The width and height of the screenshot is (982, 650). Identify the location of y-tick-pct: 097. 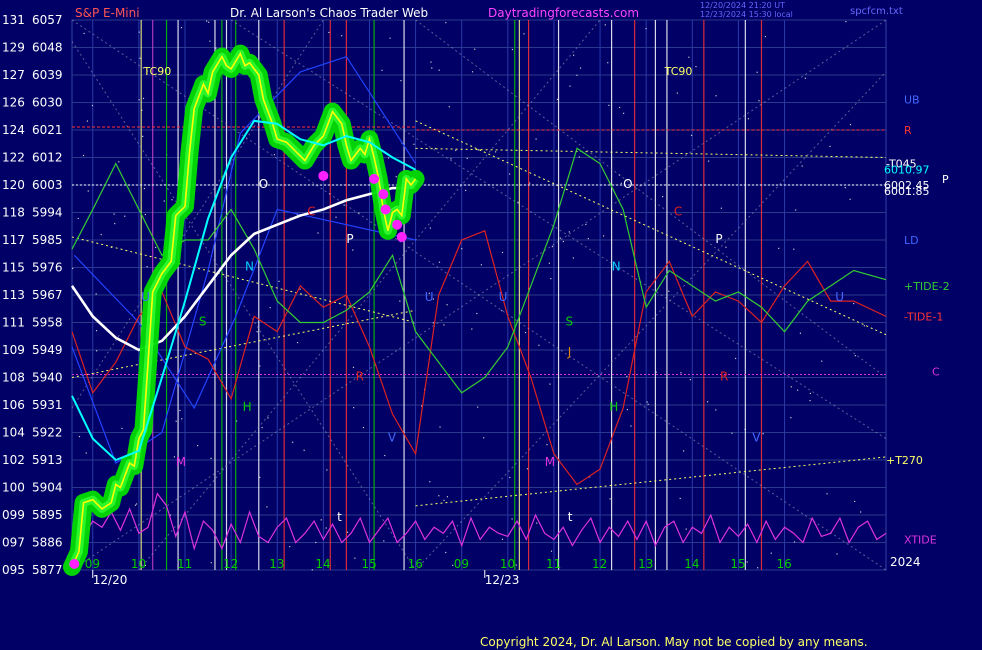
(13, 543).